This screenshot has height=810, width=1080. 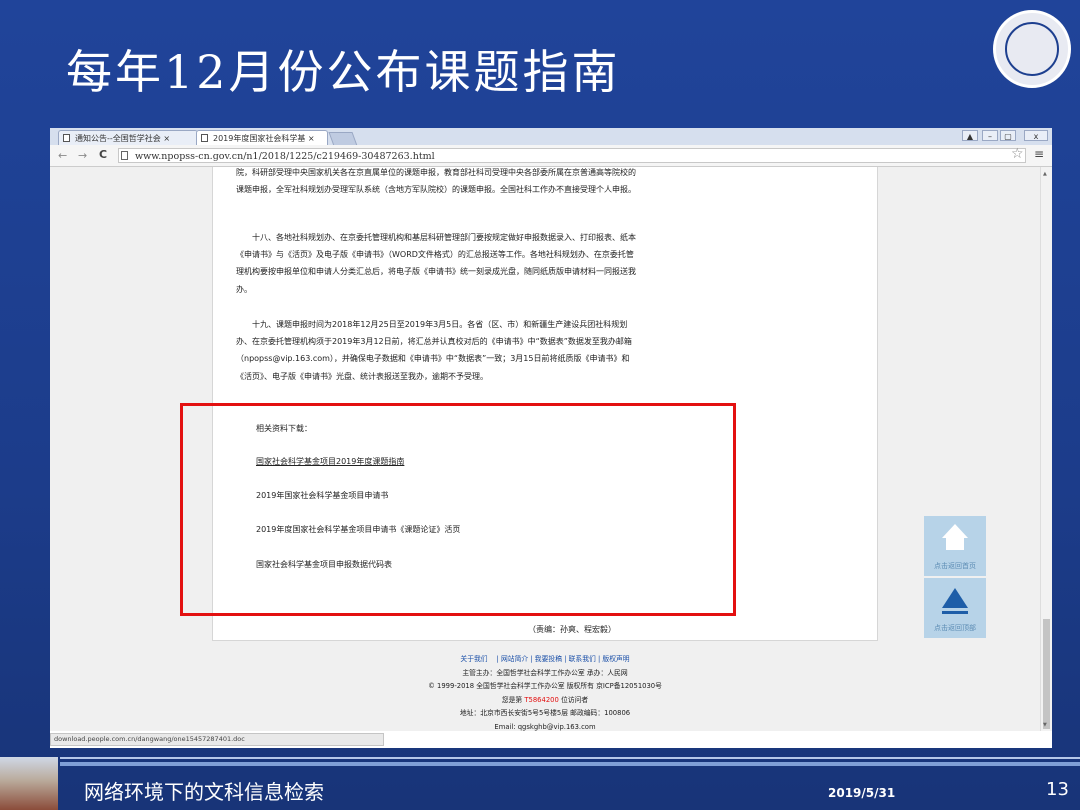 I want to click on new-tab-button, so click(x=343, y=139).